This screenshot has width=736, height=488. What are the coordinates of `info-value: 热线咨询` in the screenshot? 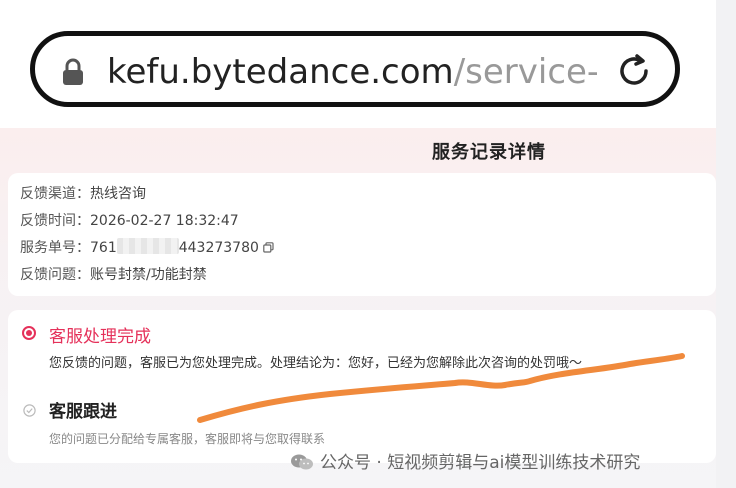 It's located at (118, 194).